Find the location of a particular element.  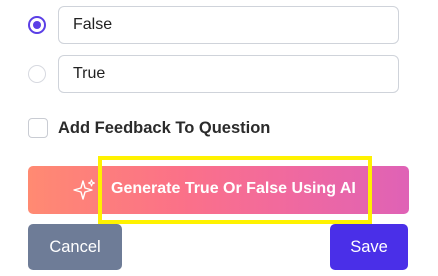

option-false-input is located at coordinates (228, 25).